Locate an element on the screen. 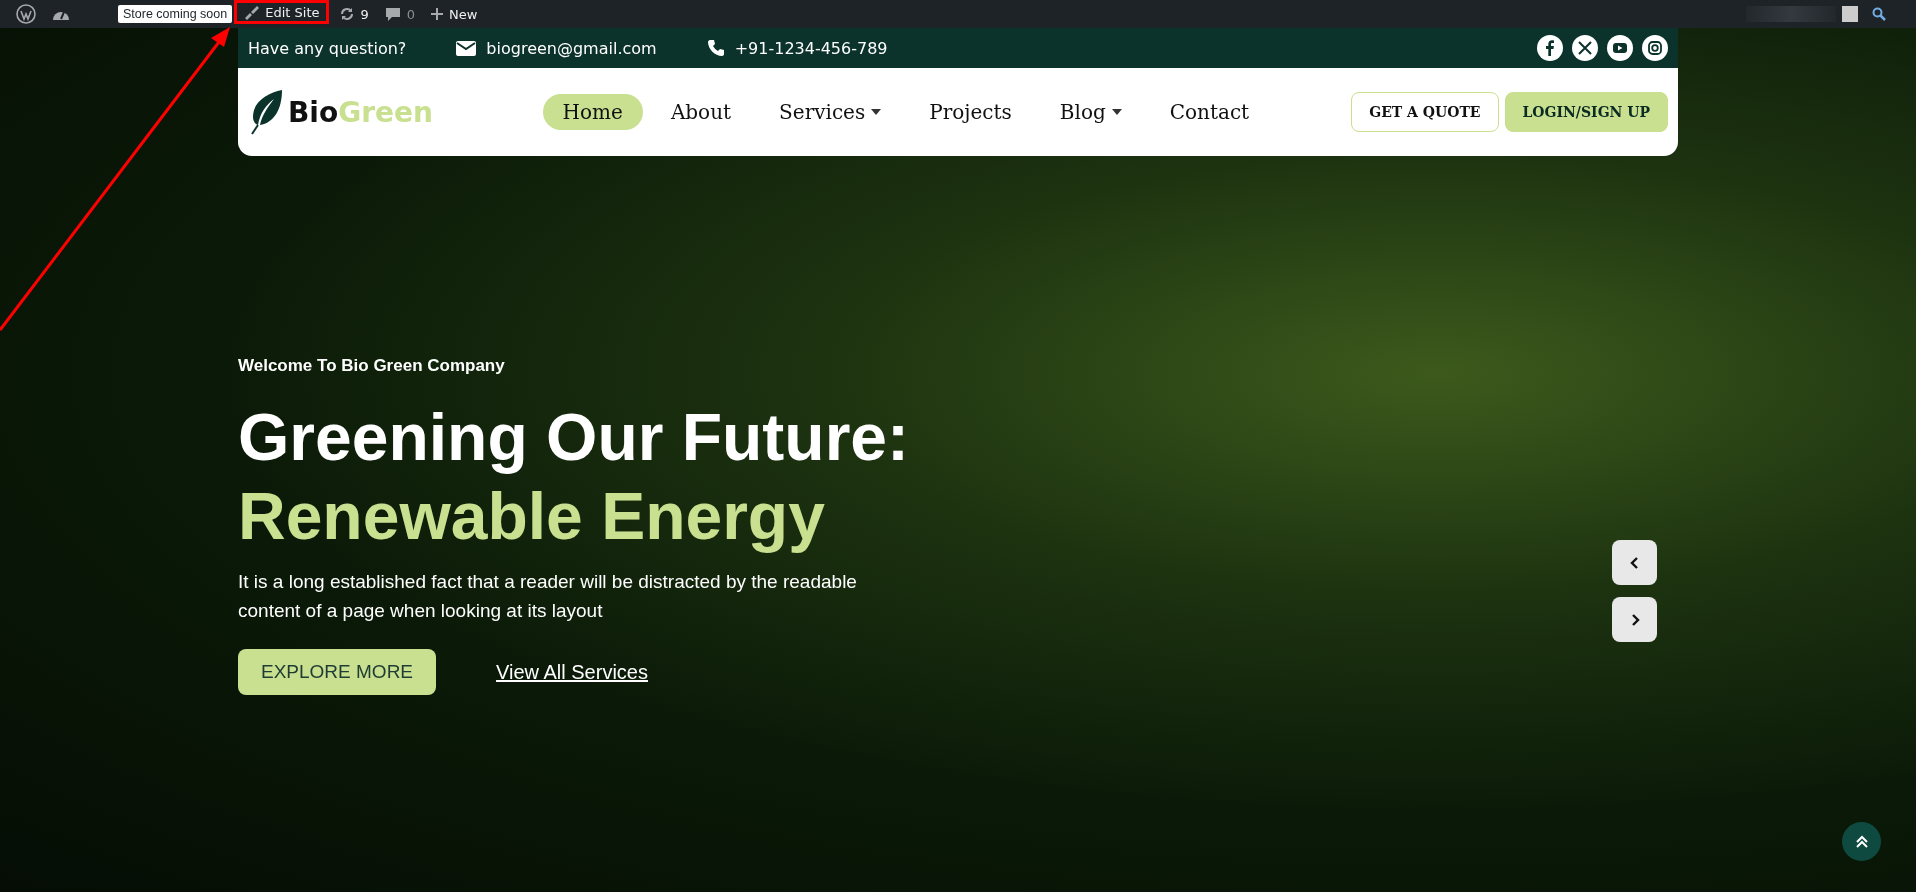  quote-button: GET A QUOTE is located at coordinates (1425, 112).